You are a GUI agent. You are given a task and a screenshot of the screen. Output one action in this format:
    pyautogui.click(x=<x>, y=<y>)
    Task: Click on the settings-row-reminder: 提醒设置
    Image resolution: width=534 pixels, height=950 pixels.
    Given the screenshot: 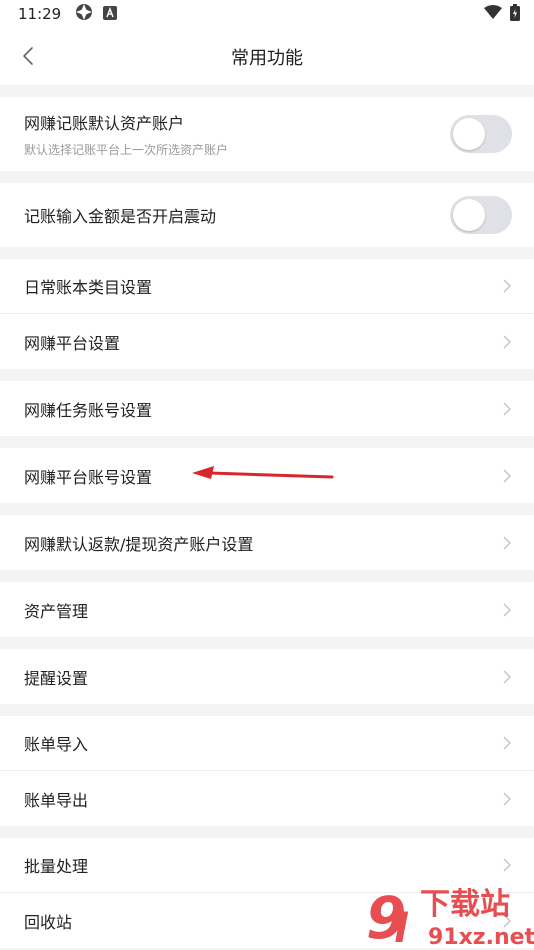 What is the action you would take?
    pyautogui.click(x=267, y=676)
    